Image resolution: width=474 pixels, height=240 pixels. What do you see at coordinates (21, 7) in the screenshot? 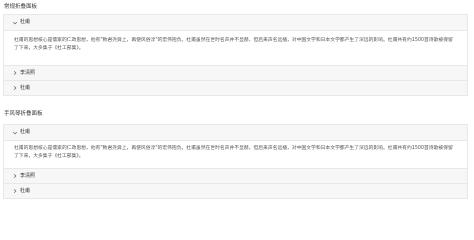
I see `section-title-regular: 常规折叠面板` at bounding box center [21, 7].